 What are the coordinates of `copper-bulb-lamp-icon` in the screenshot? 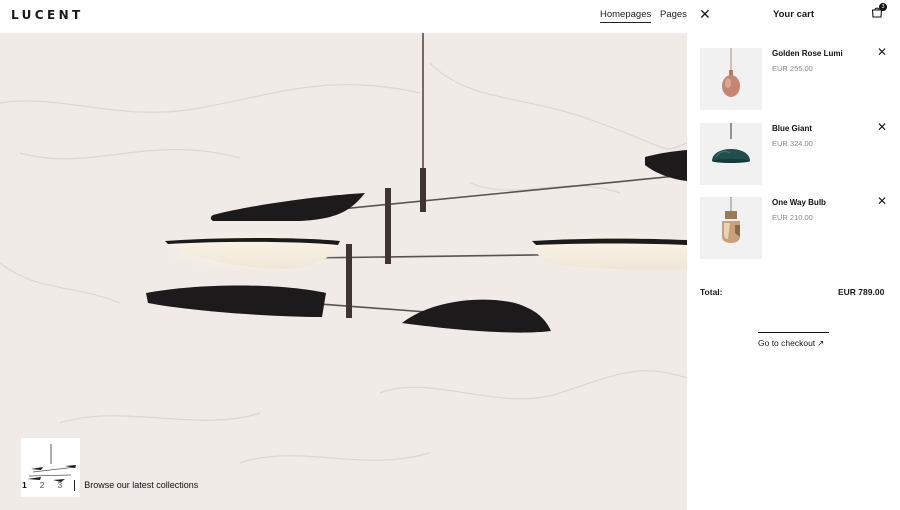 It's located at (731, 228).